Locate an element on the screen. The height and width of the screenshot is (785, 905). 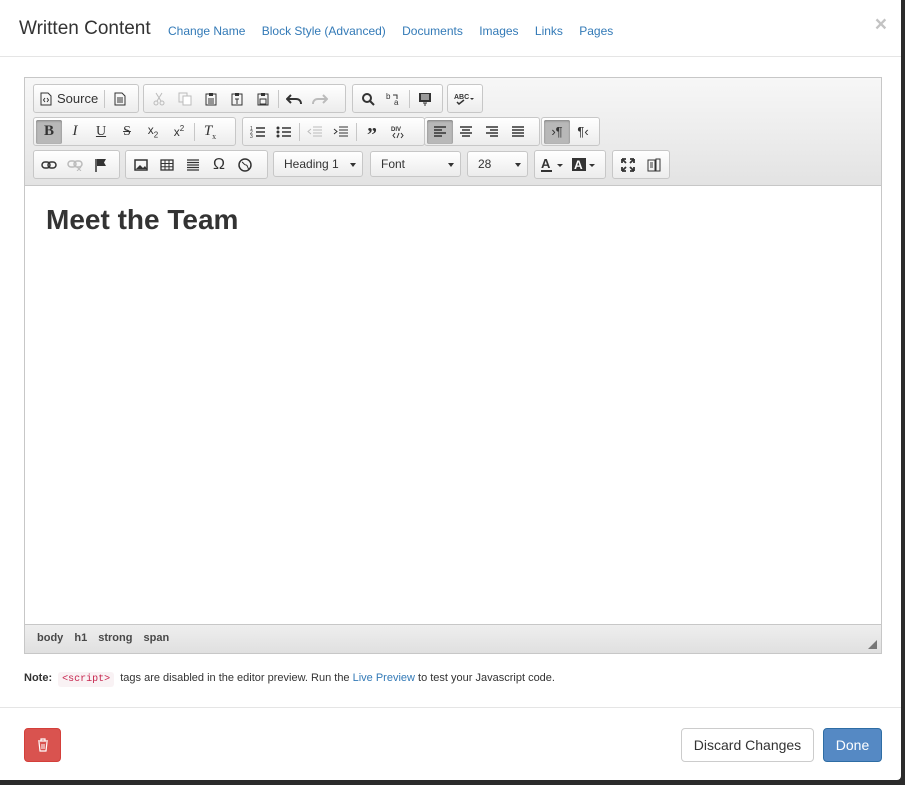
bold-button: B is located at coordinates (49, 131).